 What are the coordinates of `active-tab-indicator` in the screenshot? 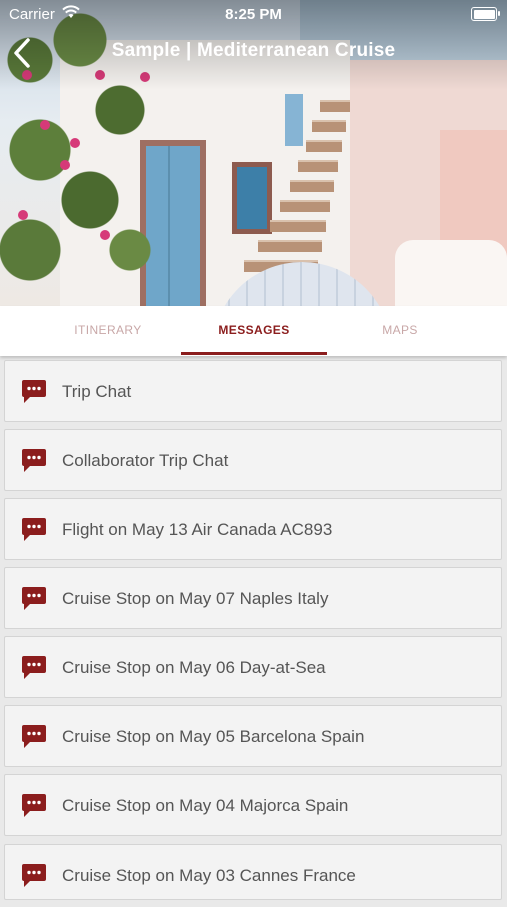 It's located at (254, 353).